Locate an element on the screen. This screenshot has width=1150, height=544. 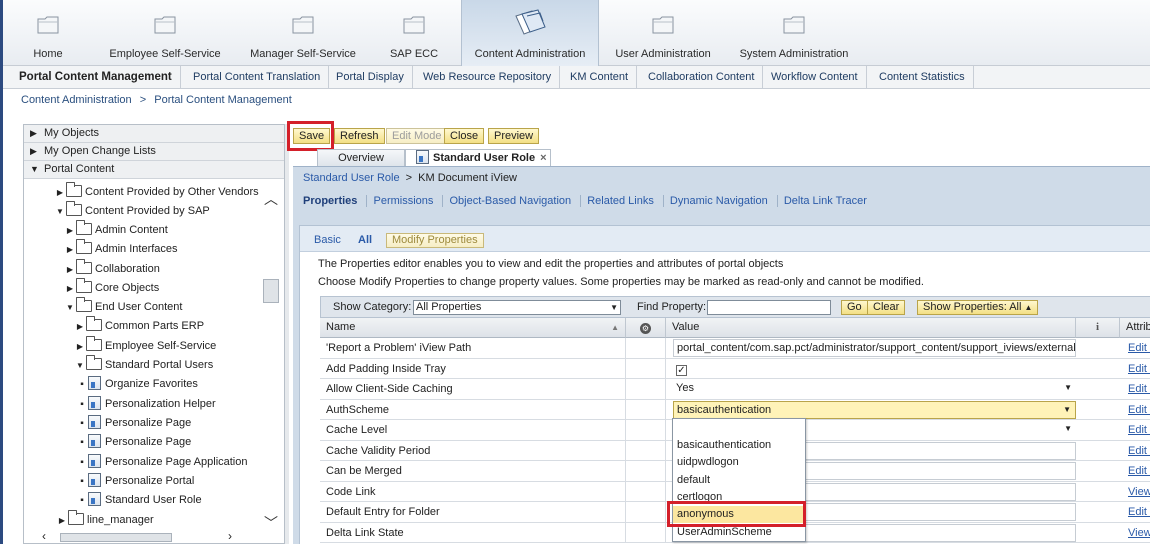
subnav-portal-display: Portal Display is located at coordinates (370, 77).